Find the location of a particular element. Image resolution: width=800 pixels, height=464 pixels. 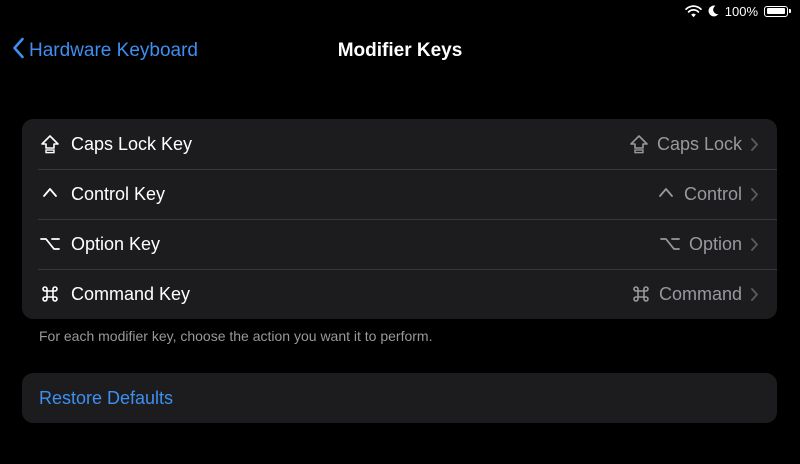

modifier-key-value: Option is located at coordinates (700, 244).